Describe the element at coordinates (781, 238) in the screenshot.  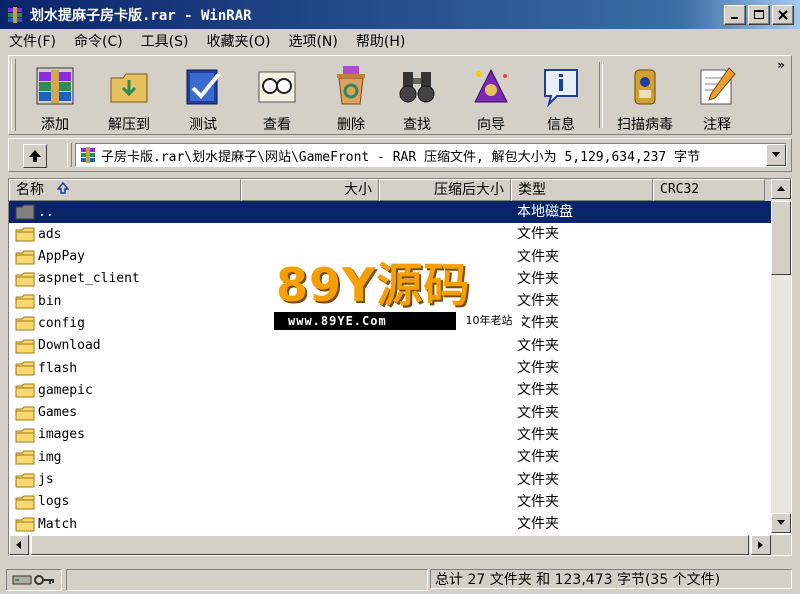
I see `vertical-scroll-thumb` at that location.